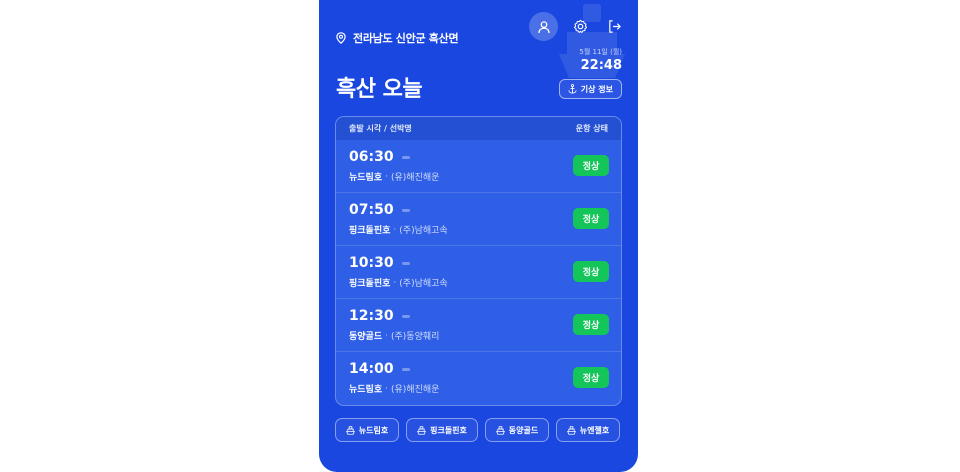  I want to click on anchor-icon, so click(572, 89).